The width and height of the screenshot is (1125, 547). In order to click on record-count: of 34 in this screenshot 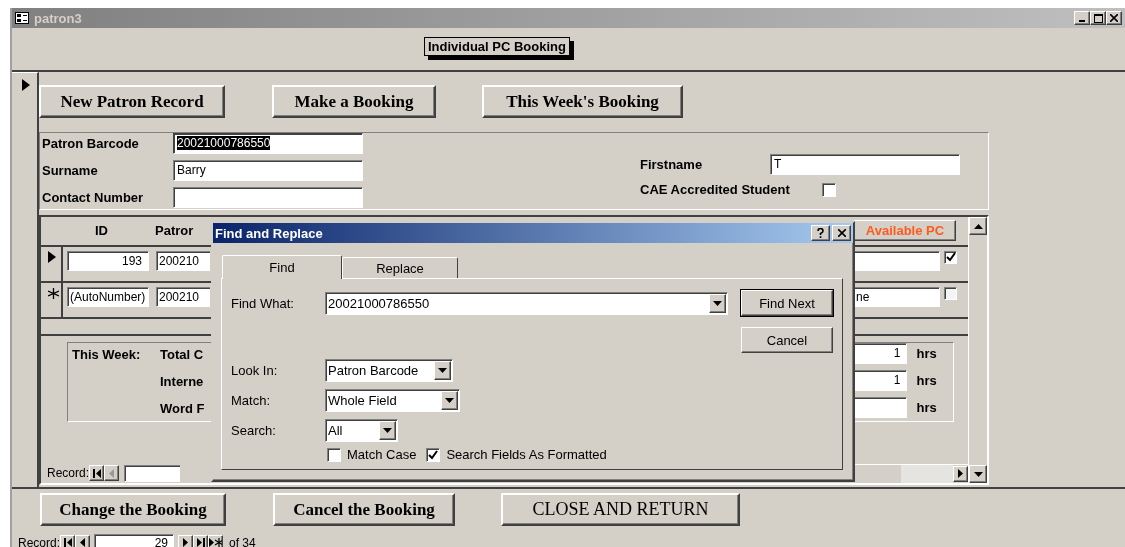, I will do `click(242, 541)`.